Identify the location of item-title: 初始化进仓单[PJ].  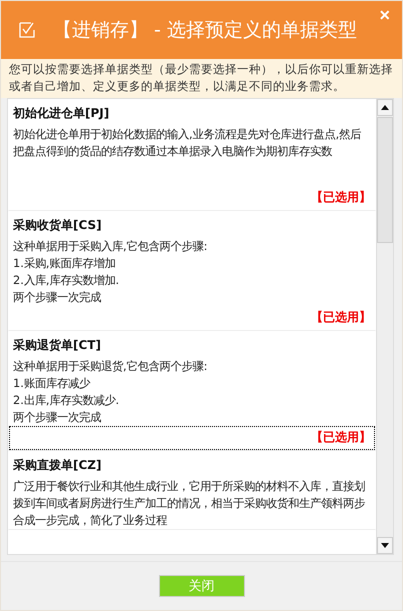
(61, 113).